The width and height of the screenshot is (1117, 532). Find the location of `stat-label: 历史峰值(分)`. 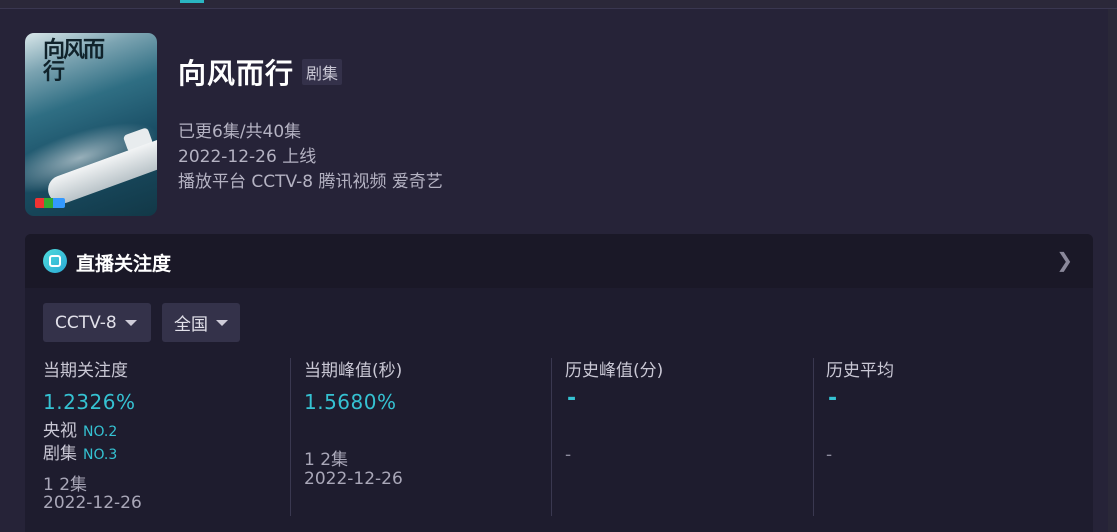

stat-label: 历史峰值(分) is located at coordinates (614, 371).